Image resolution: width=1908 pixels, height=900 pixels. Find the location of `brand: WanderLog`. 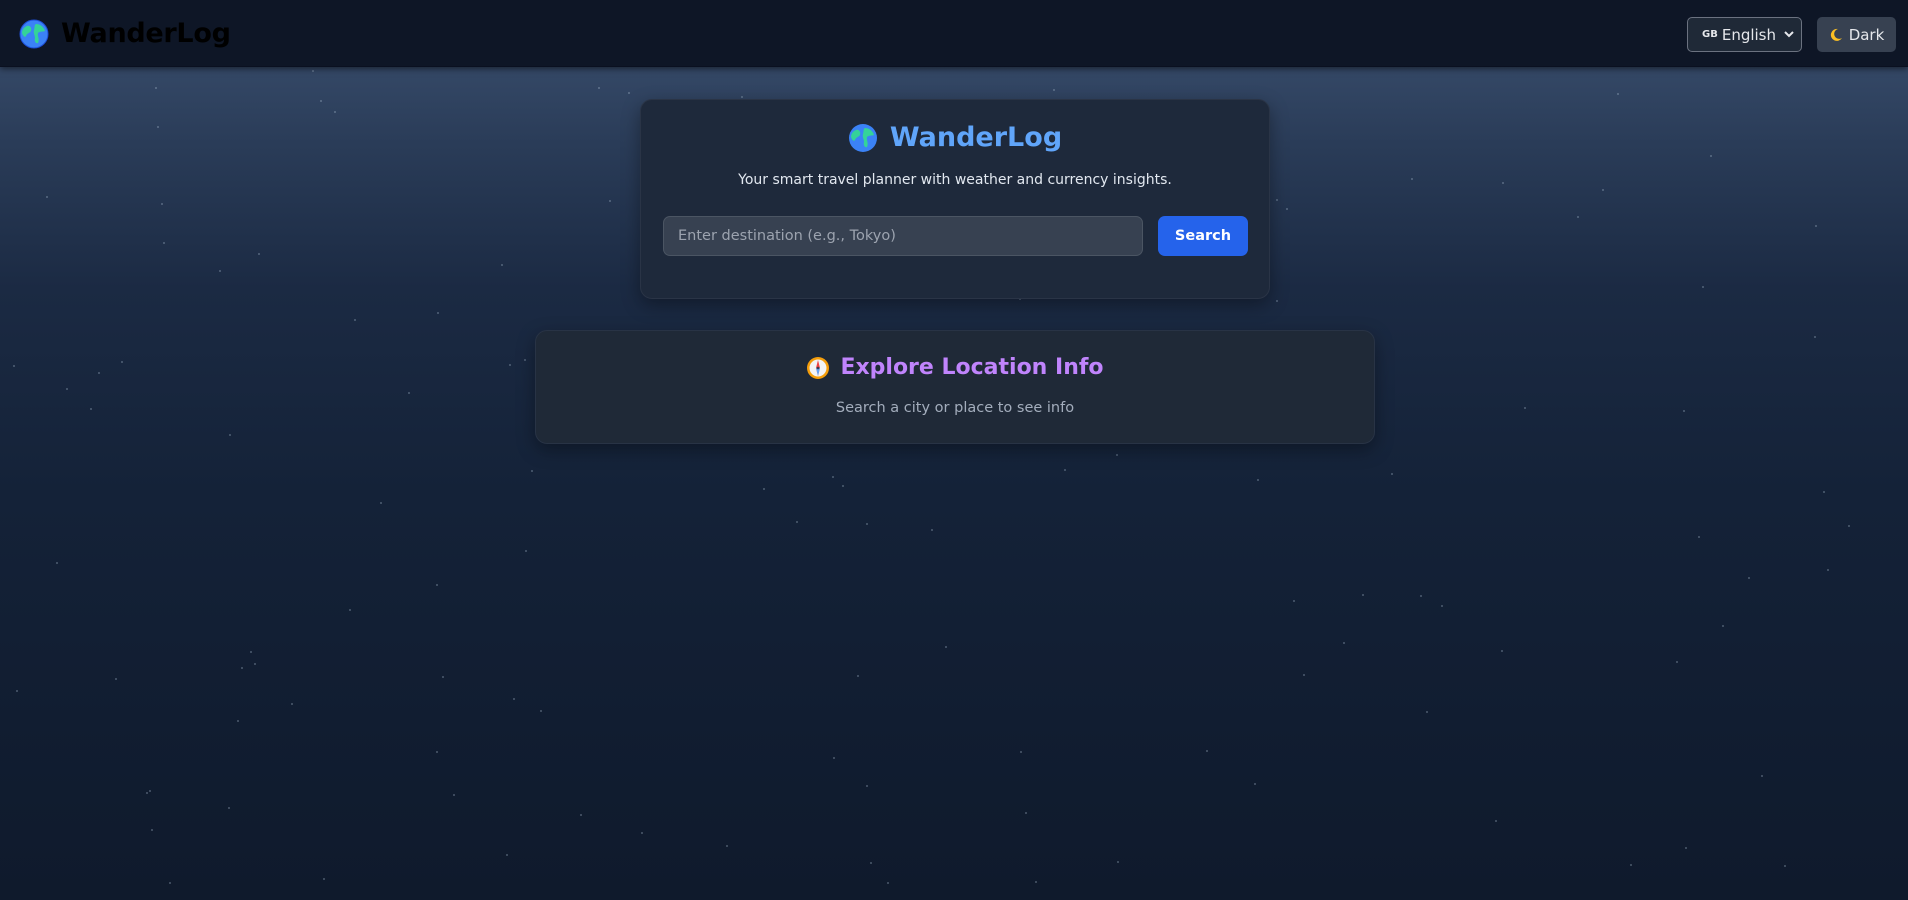

brand: WanderLog is located at coordinates (125, 33).